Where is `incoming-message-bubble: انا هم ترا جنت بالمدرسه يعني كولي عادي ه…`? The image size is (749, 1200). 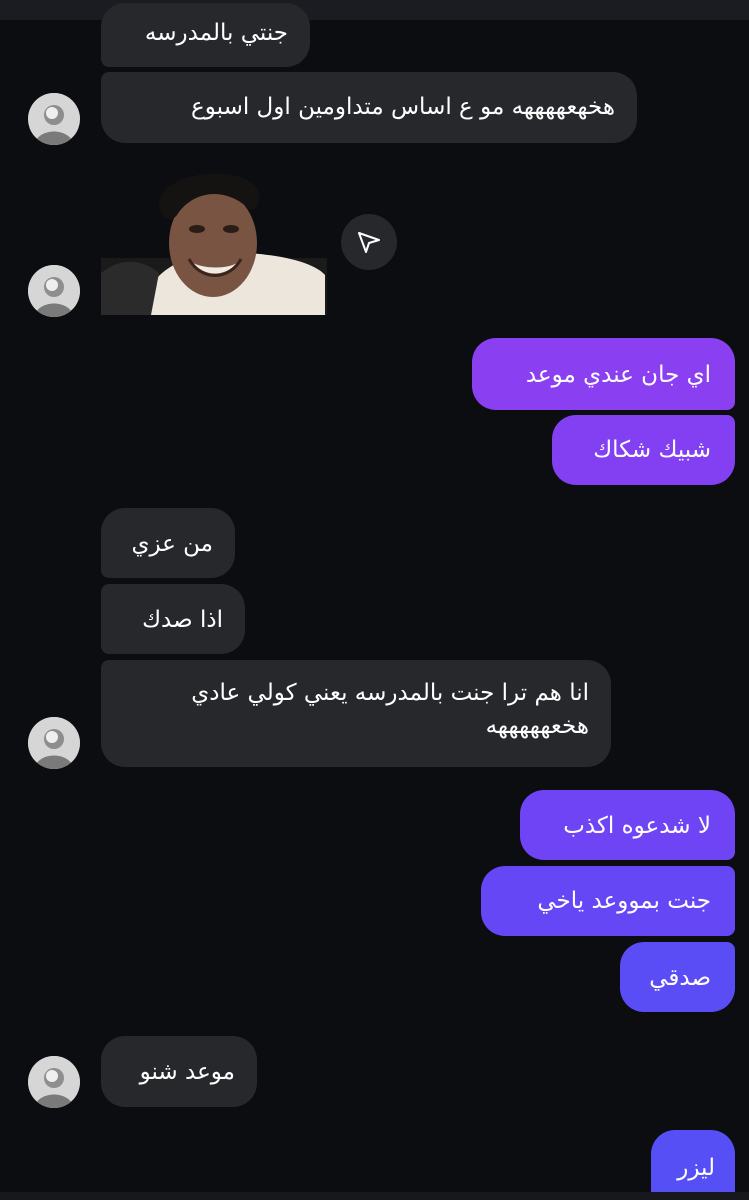
incoming-message-bubble: انا هم ترا جنت بالمدرسه يعني كولي عادي ه… is located at coordinates (356, 713).